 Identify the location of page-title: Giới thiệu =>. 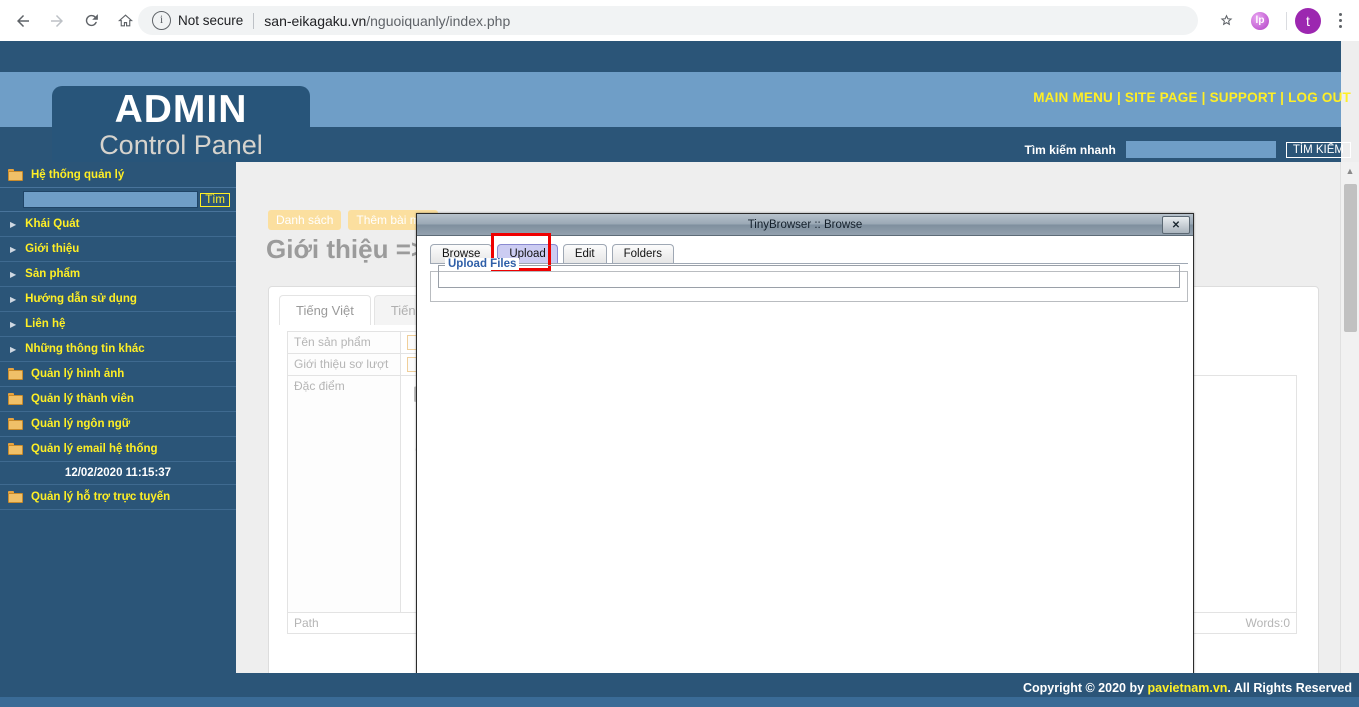
(346, 249).